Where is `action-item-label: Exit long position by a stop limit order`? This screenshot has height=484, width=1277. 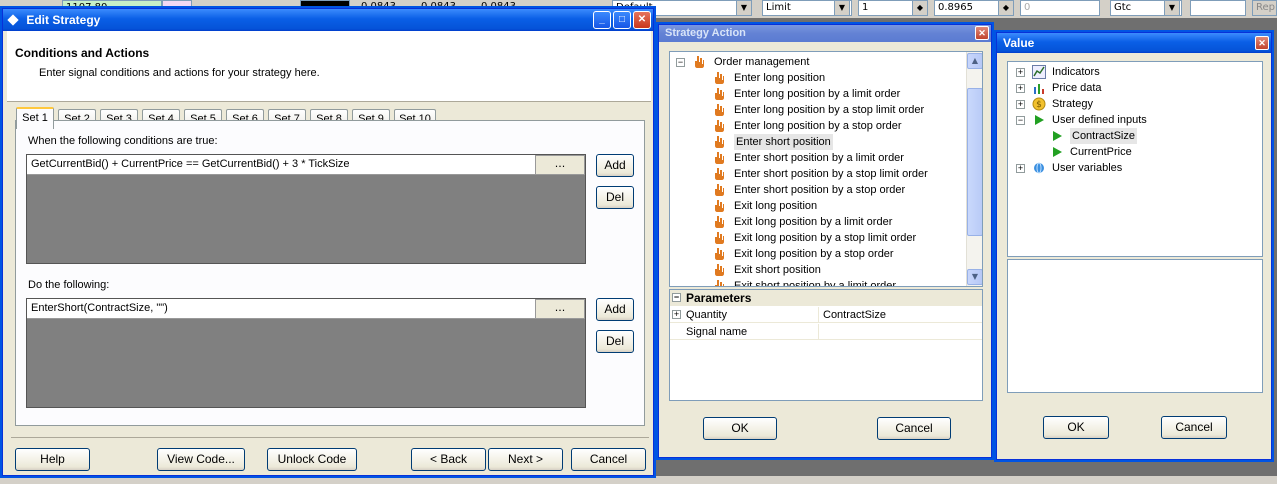 action-item-label: Exit long position by a stop limit order is located at coordinates (825, 238).